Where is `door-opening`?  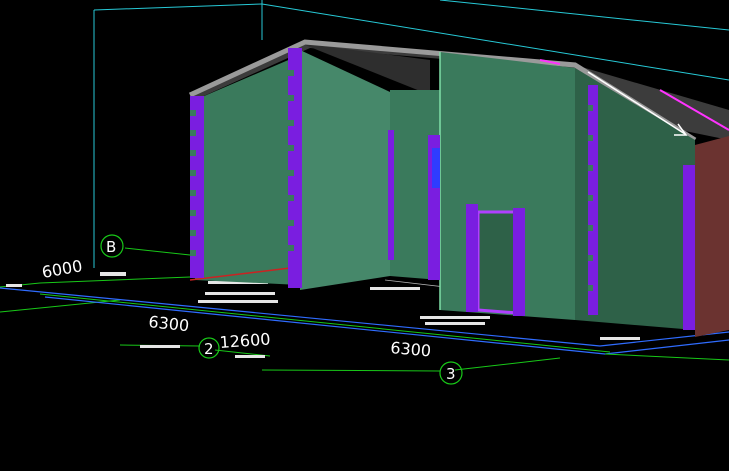
door-opening is located at coordinates (498, 262).